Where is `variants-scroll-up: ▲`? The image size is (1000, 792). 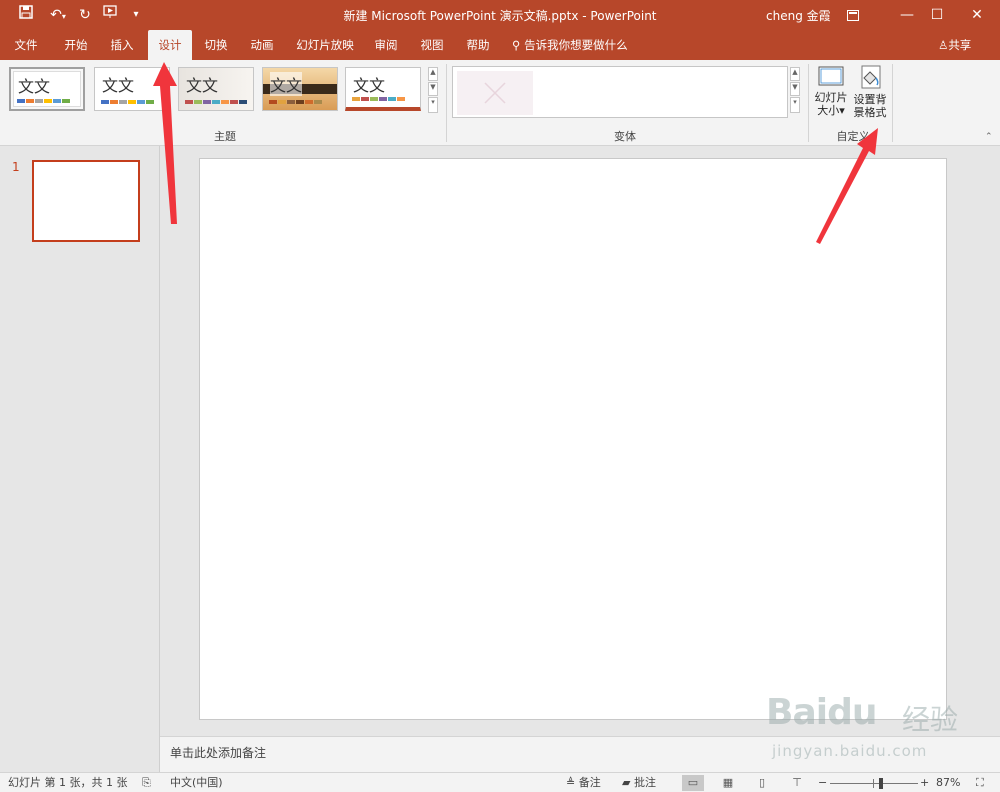
variants-scroll-up: ▲ is located at coordinates (795, 74).